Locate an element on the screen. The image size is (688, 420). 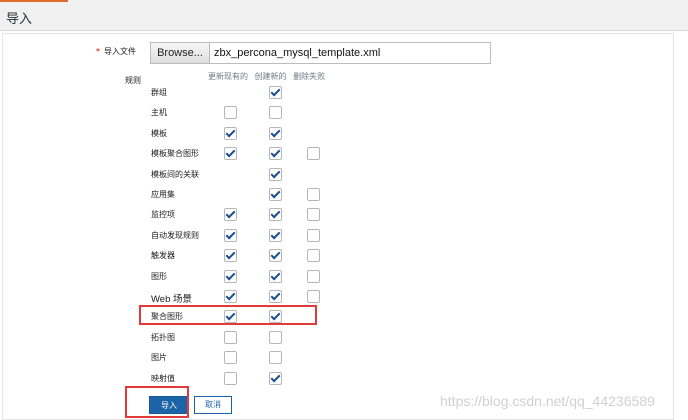
rule-label: 模板 is located at coordinates (159, 133).